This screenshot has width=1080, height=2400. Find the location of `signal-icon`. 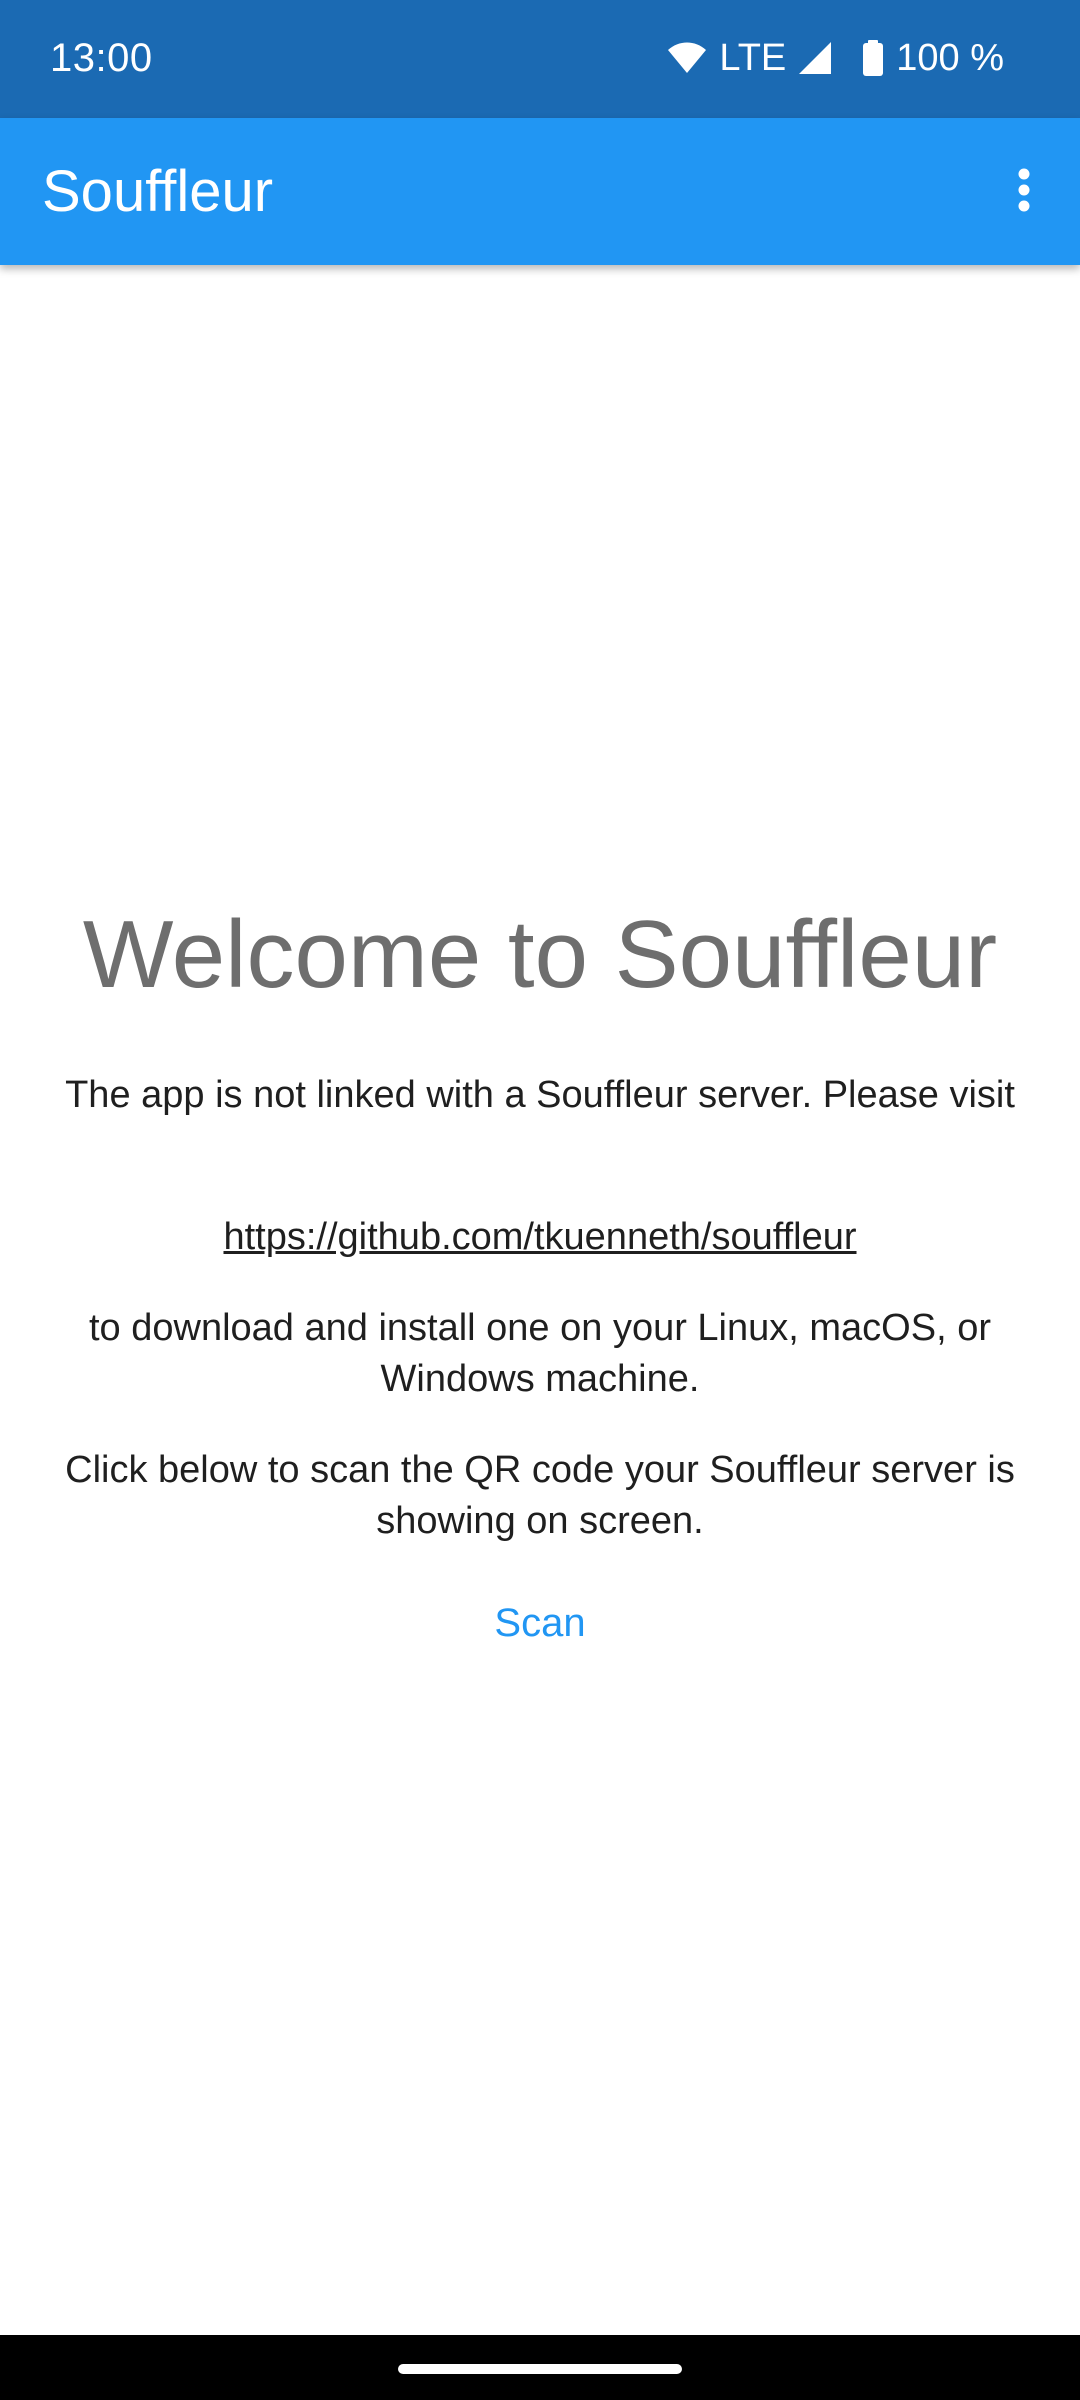

signal-icon is located at coordinates (815, 58).